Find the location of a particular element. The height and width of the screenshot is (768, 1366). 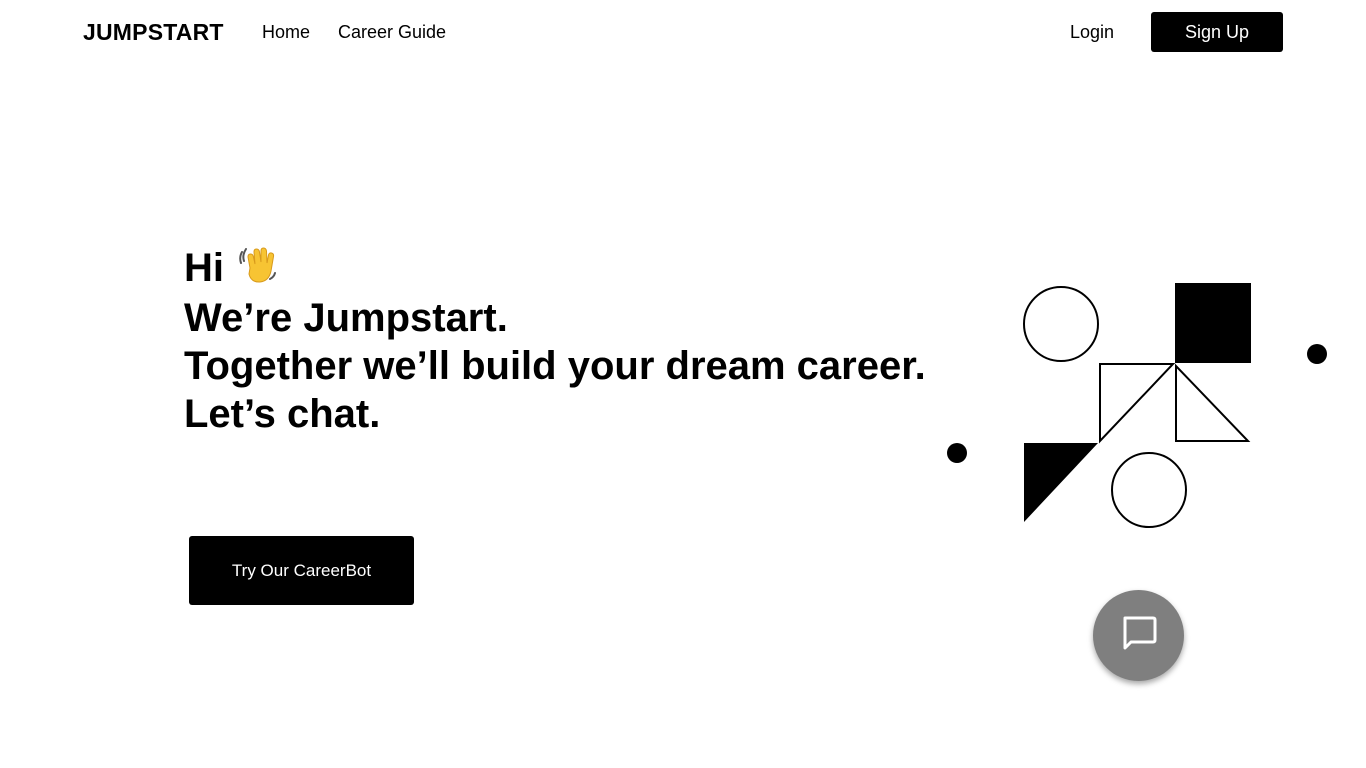

hero-greeting: Hi is located at coordinates (204, 268).